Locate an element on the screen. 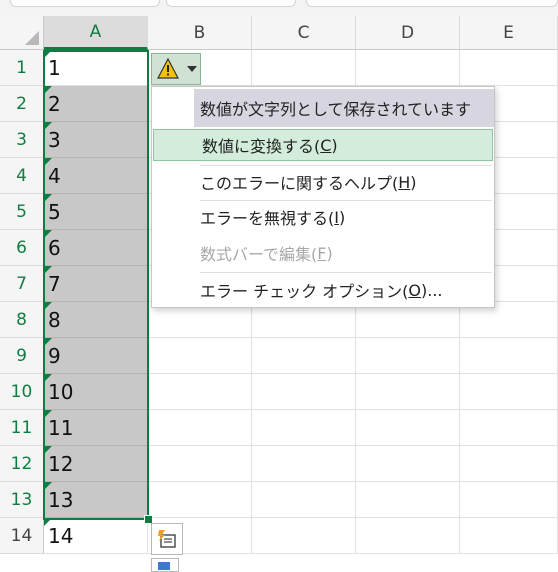  row-header: 3 is located at coordinates (22, 140).